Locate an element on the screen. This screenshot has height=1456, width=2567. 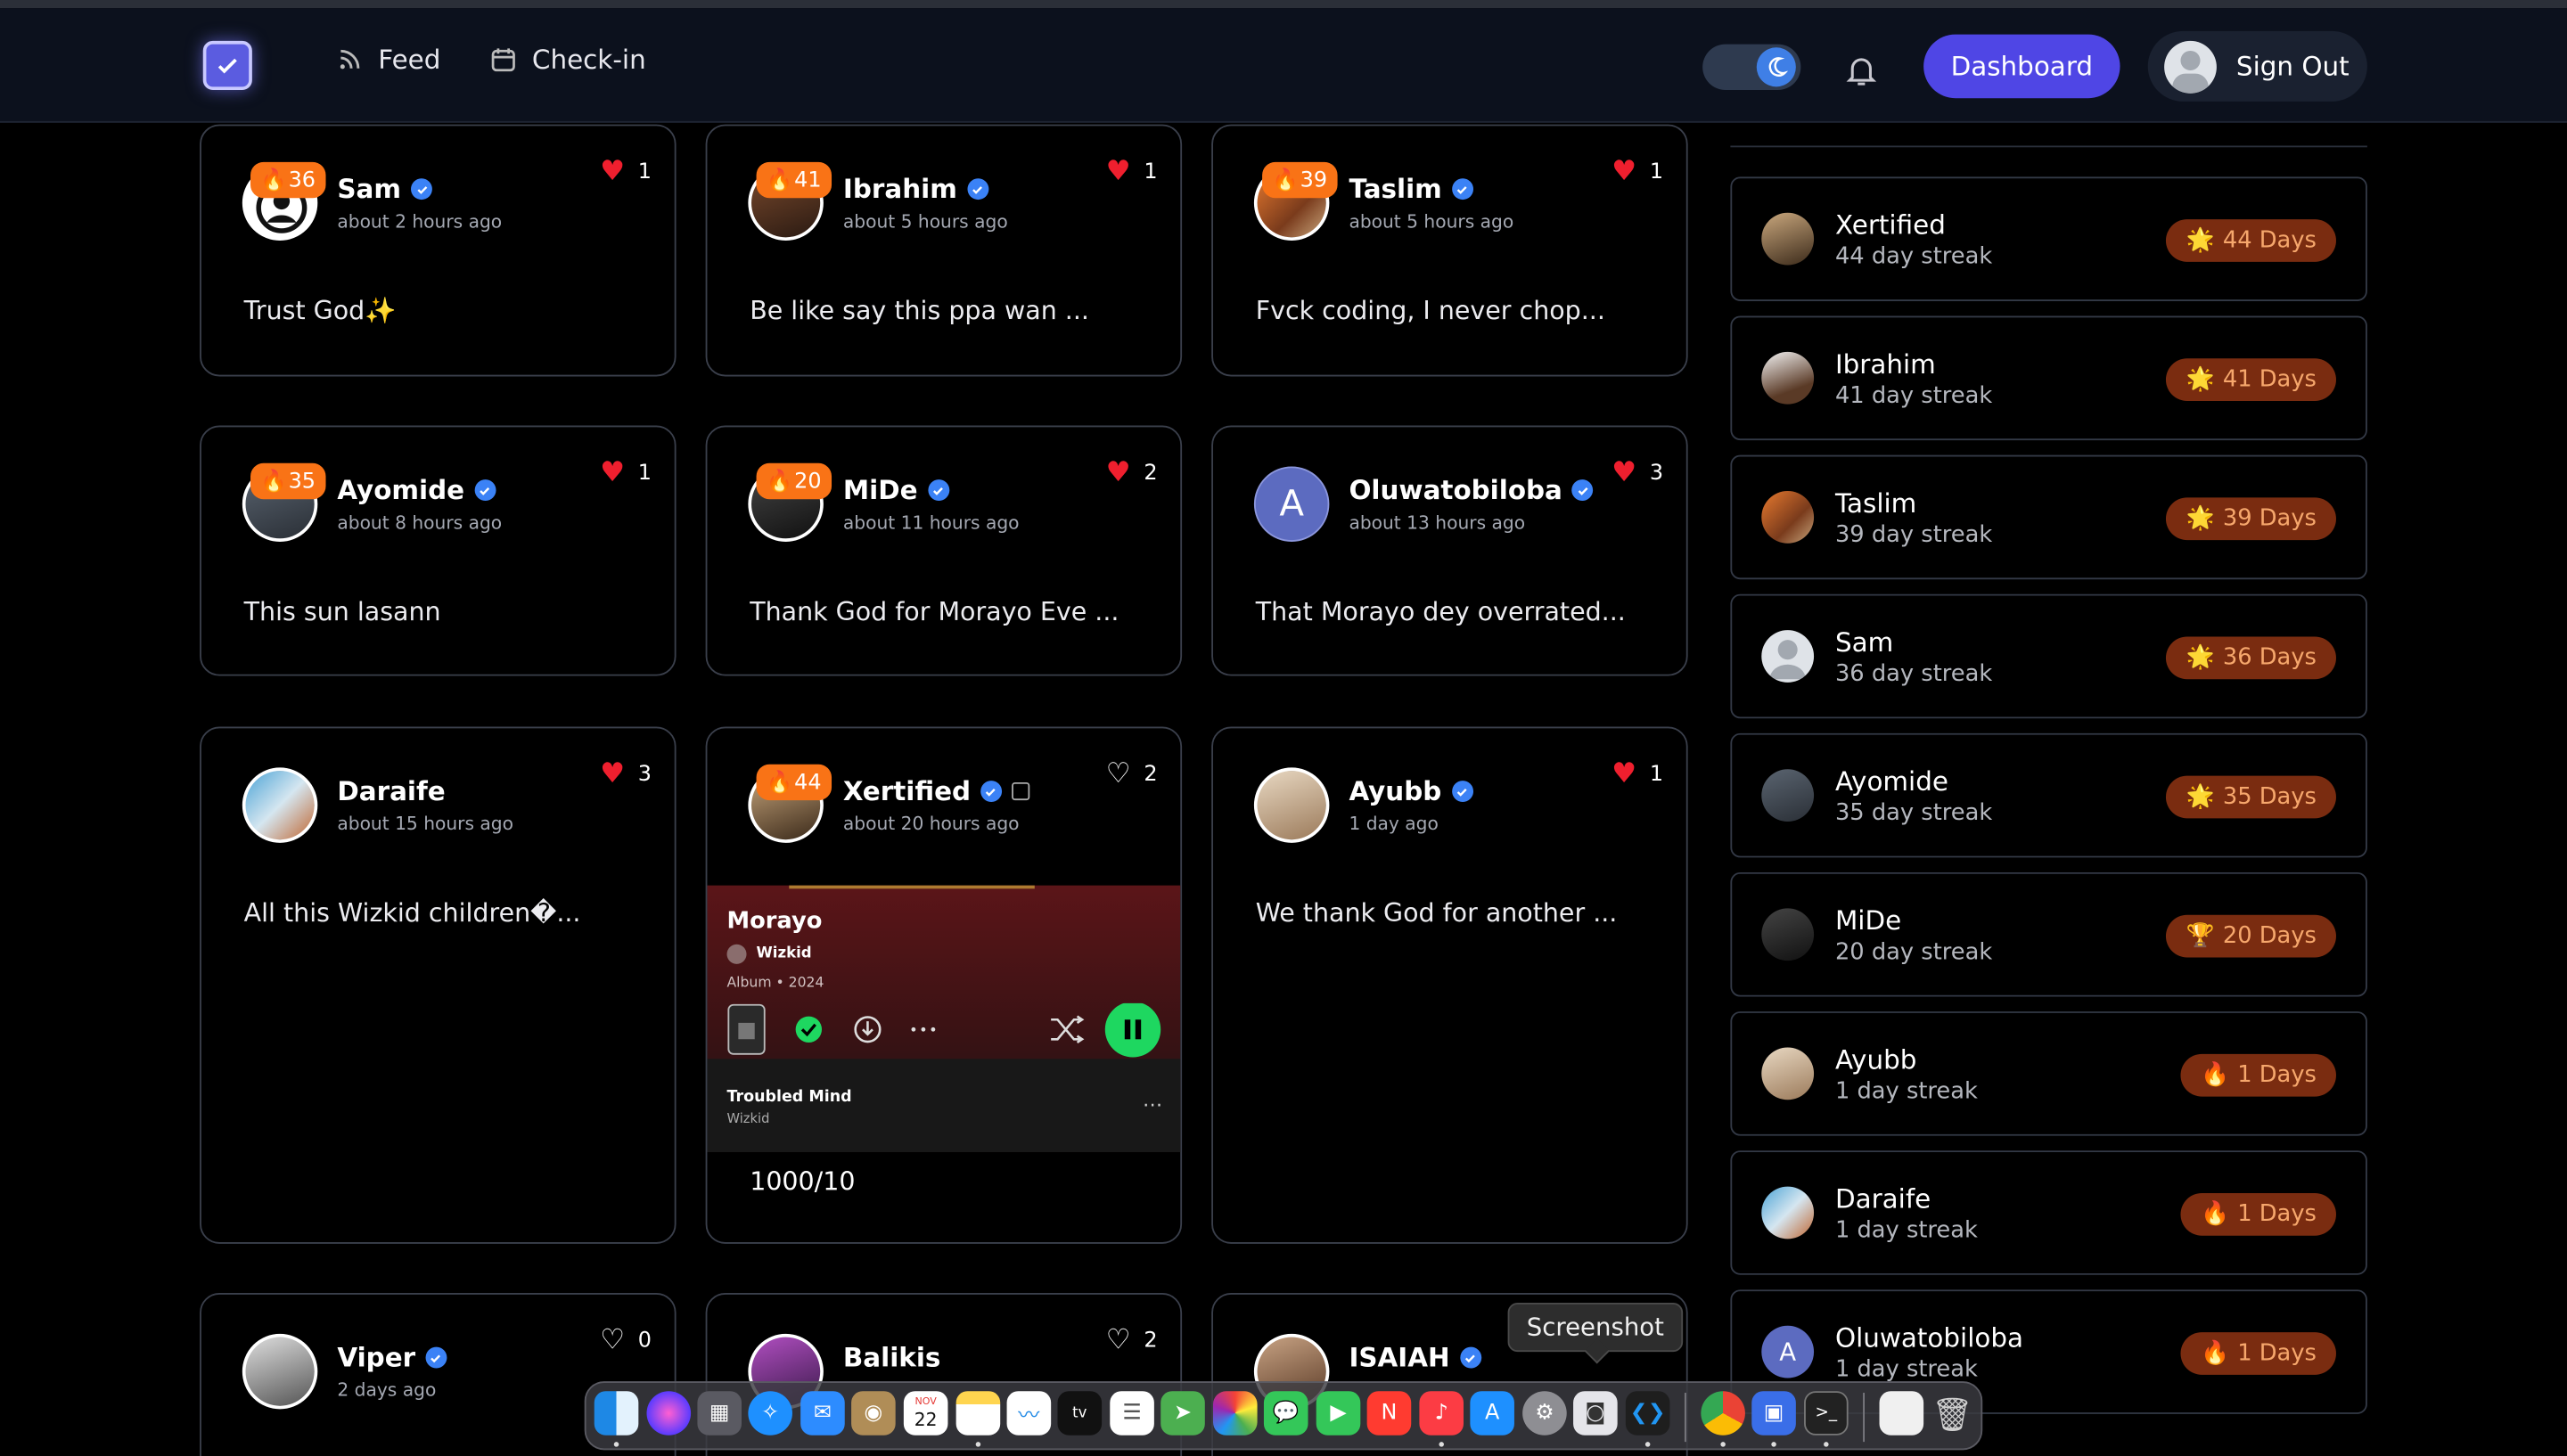
nav-feed-link: Feed is located at coordinates (388, 60).